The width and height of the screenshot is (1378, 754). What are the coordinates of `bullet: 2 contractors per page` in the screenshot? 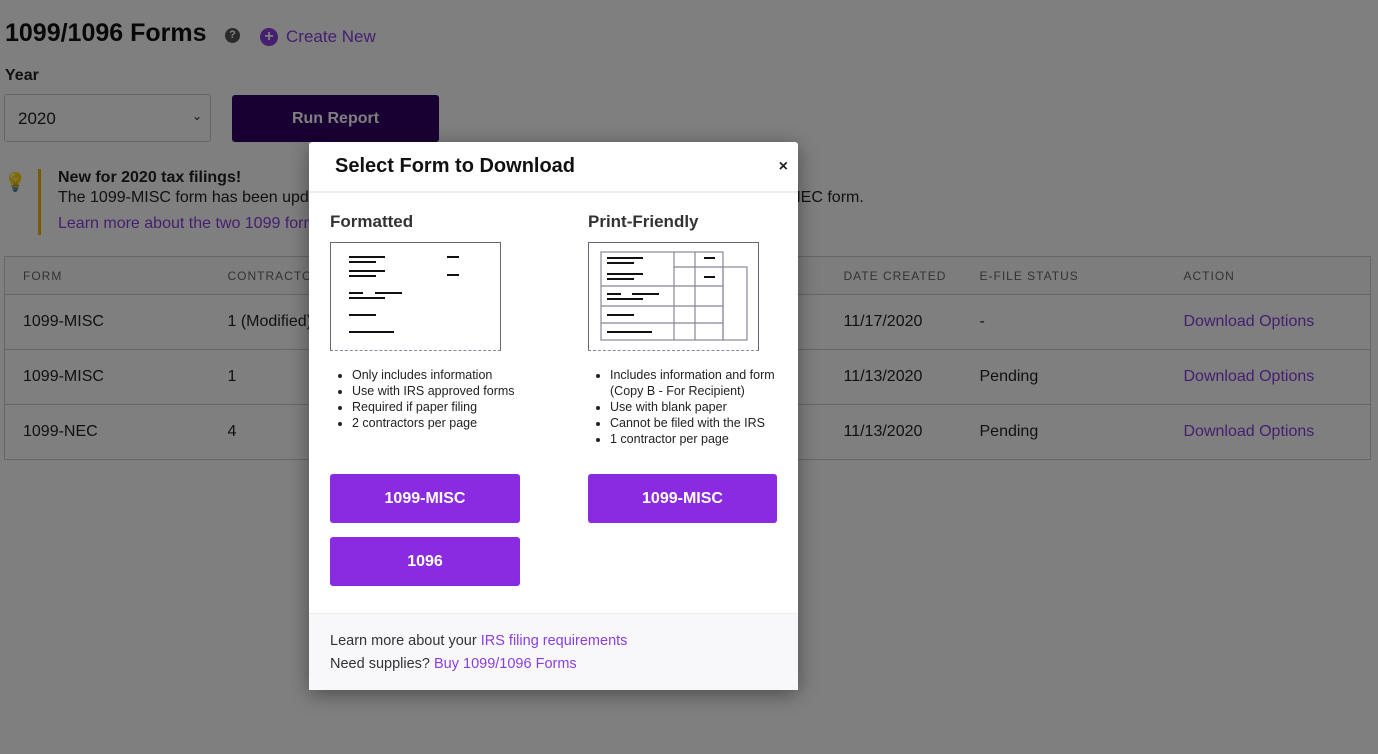 It's located at (441, 423).